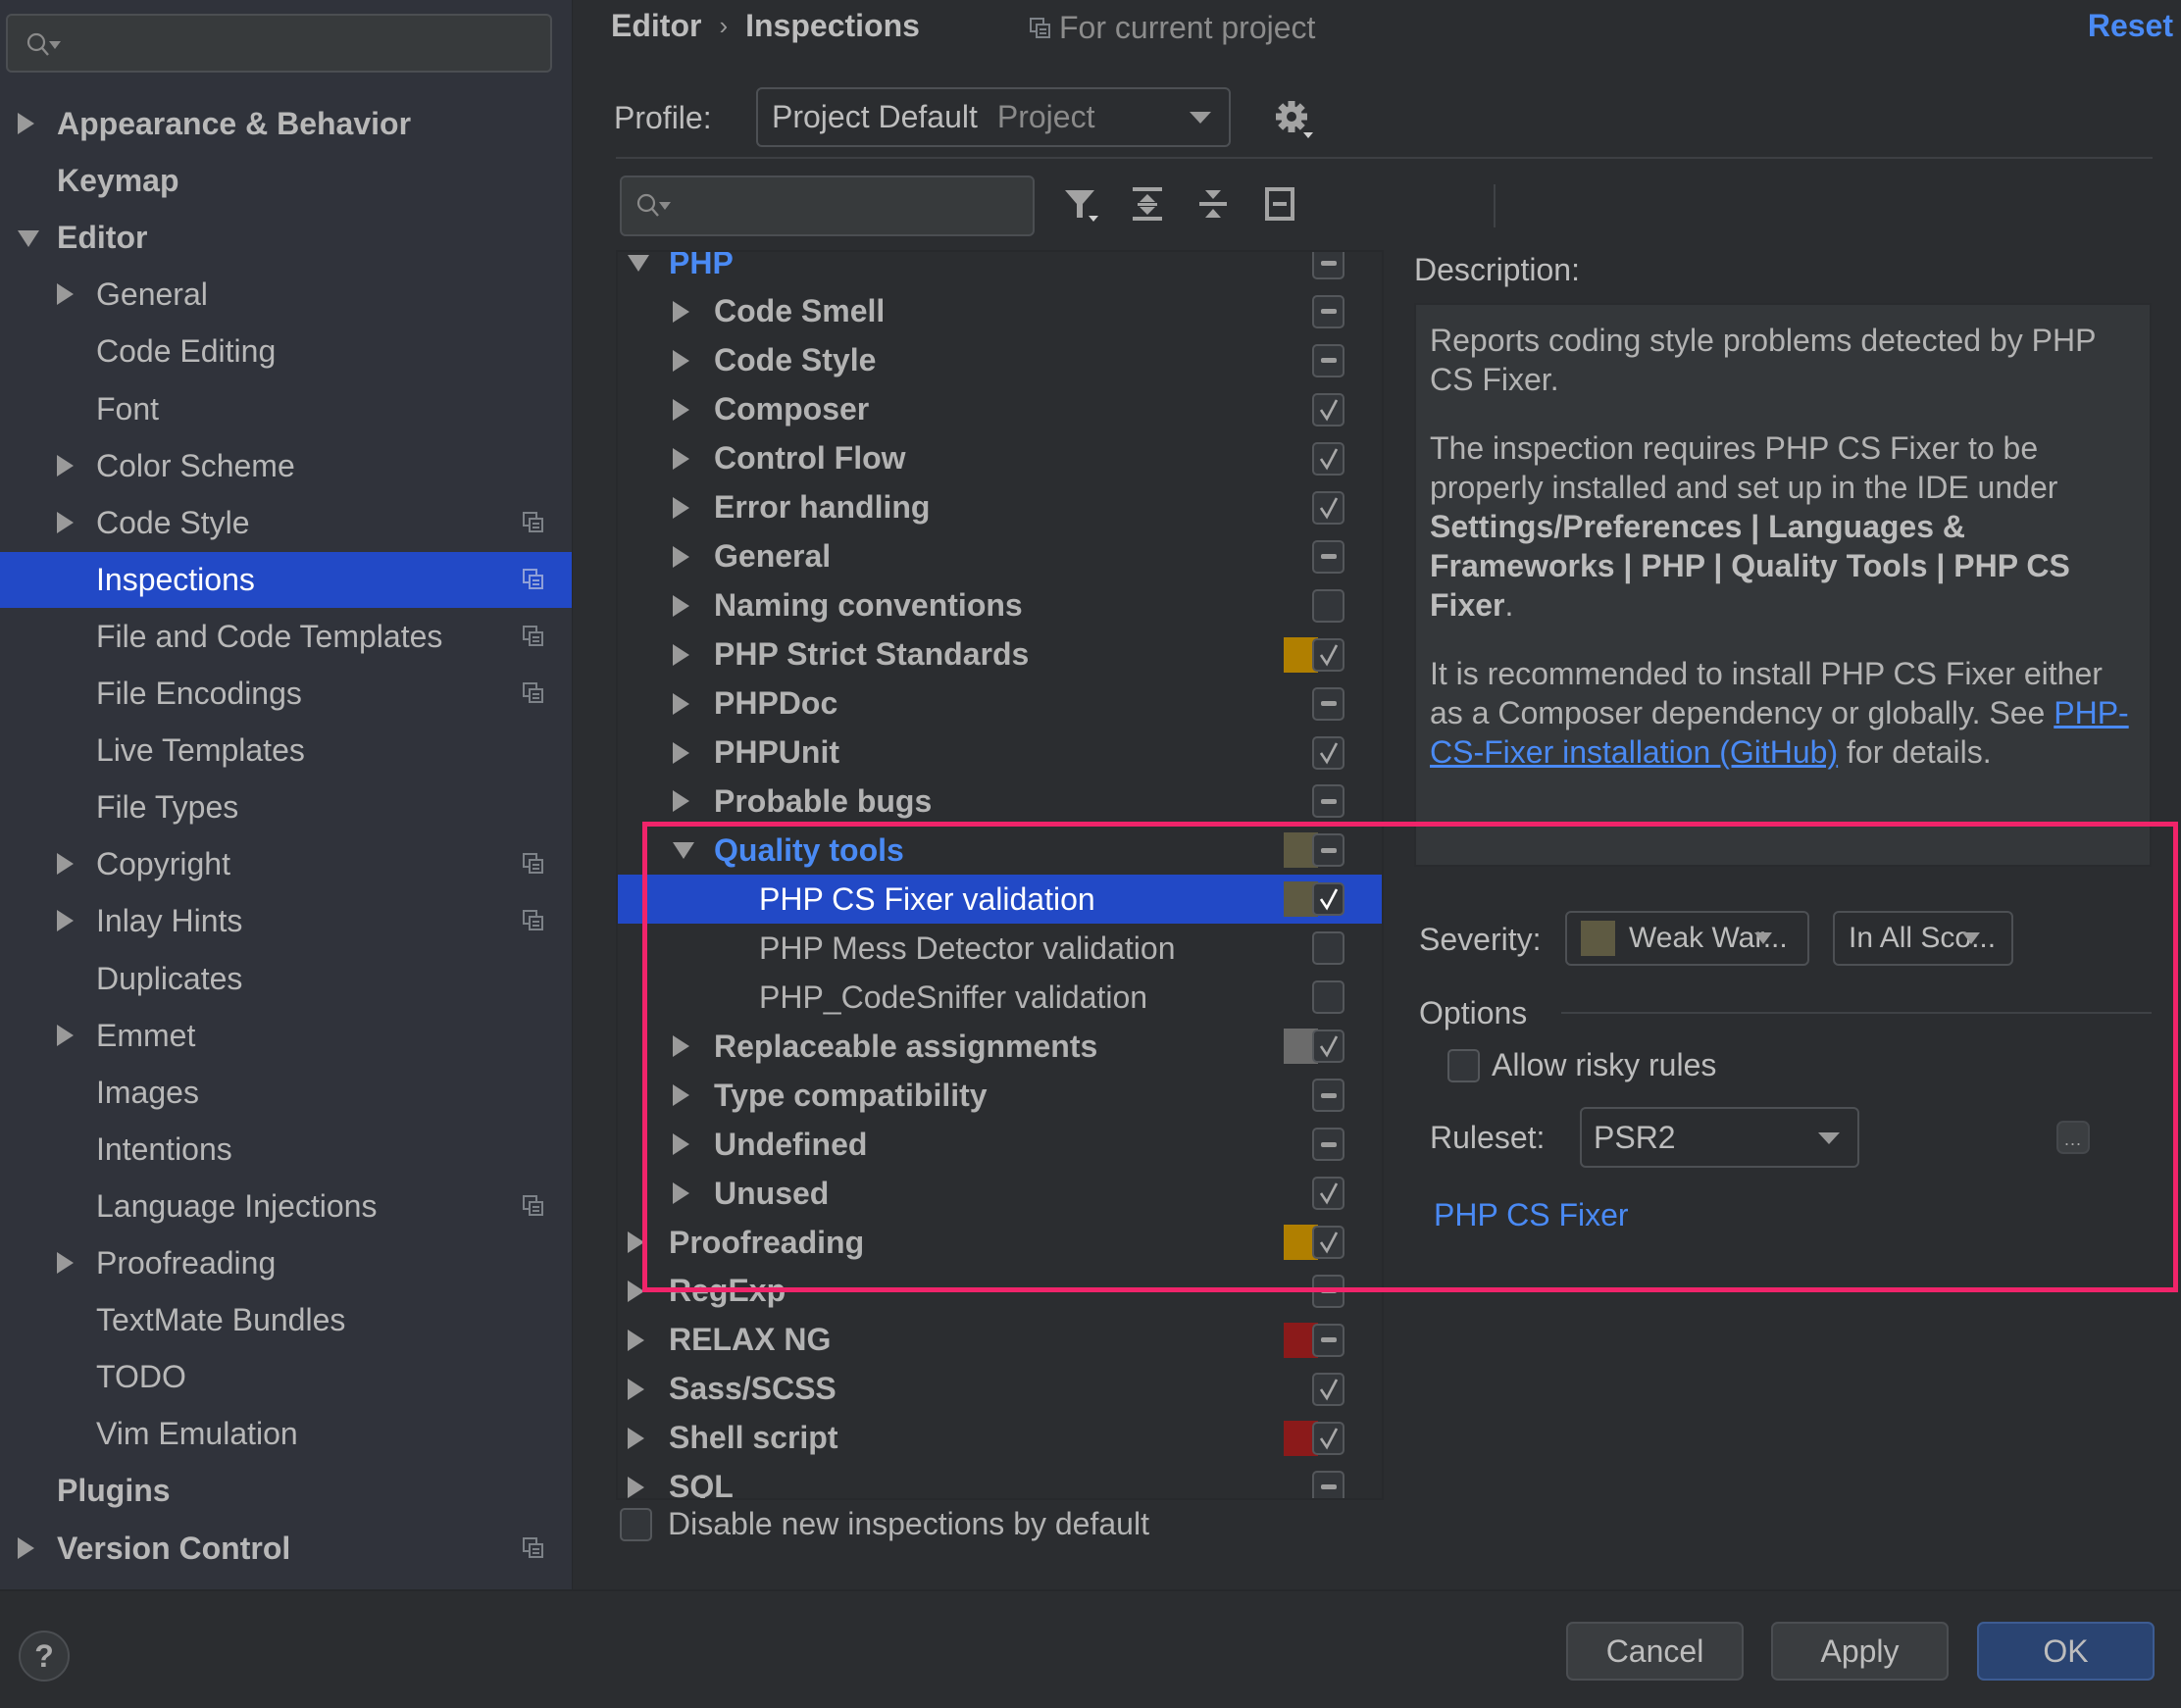 This screenshot has width=2181, height=1708. I want to click on inspection-row-php-mess-detector-validation: PHP Mess Detector validation, so click(1000, 948).